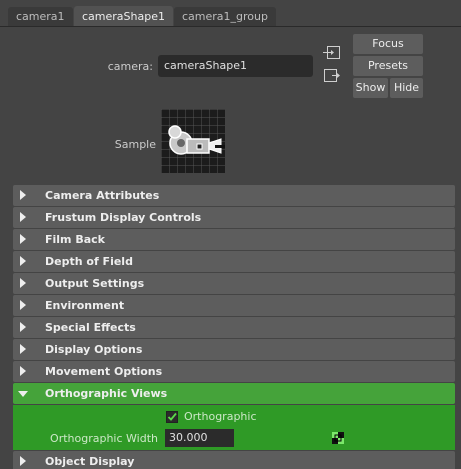  What do you see at coordinates (234, 239) in the screenshot?
I see `section-film-back: Film Back` at bounding box center [234, 239].